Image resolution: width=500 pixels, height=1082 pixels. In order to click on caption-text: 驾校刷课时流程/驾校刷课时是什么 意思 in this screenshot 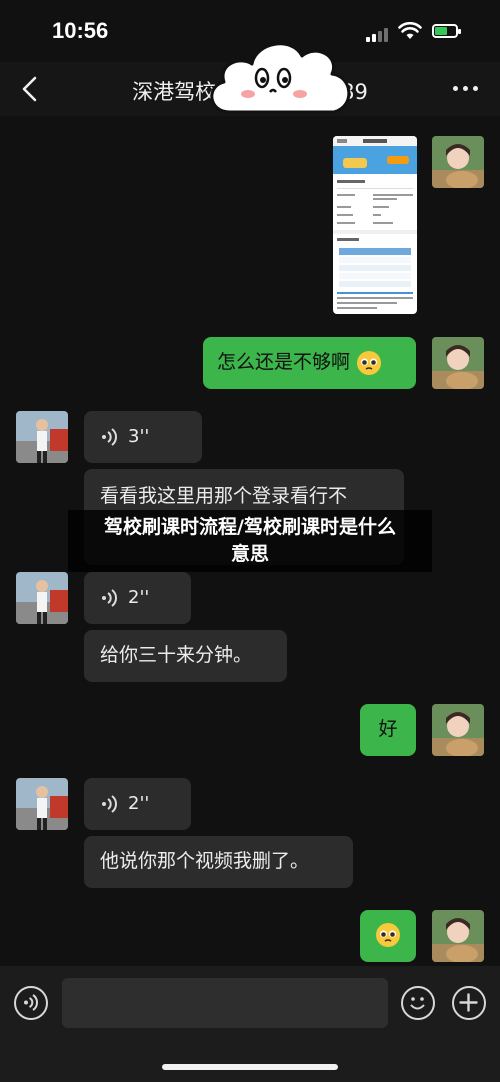, I will do `click(250, 541)`.